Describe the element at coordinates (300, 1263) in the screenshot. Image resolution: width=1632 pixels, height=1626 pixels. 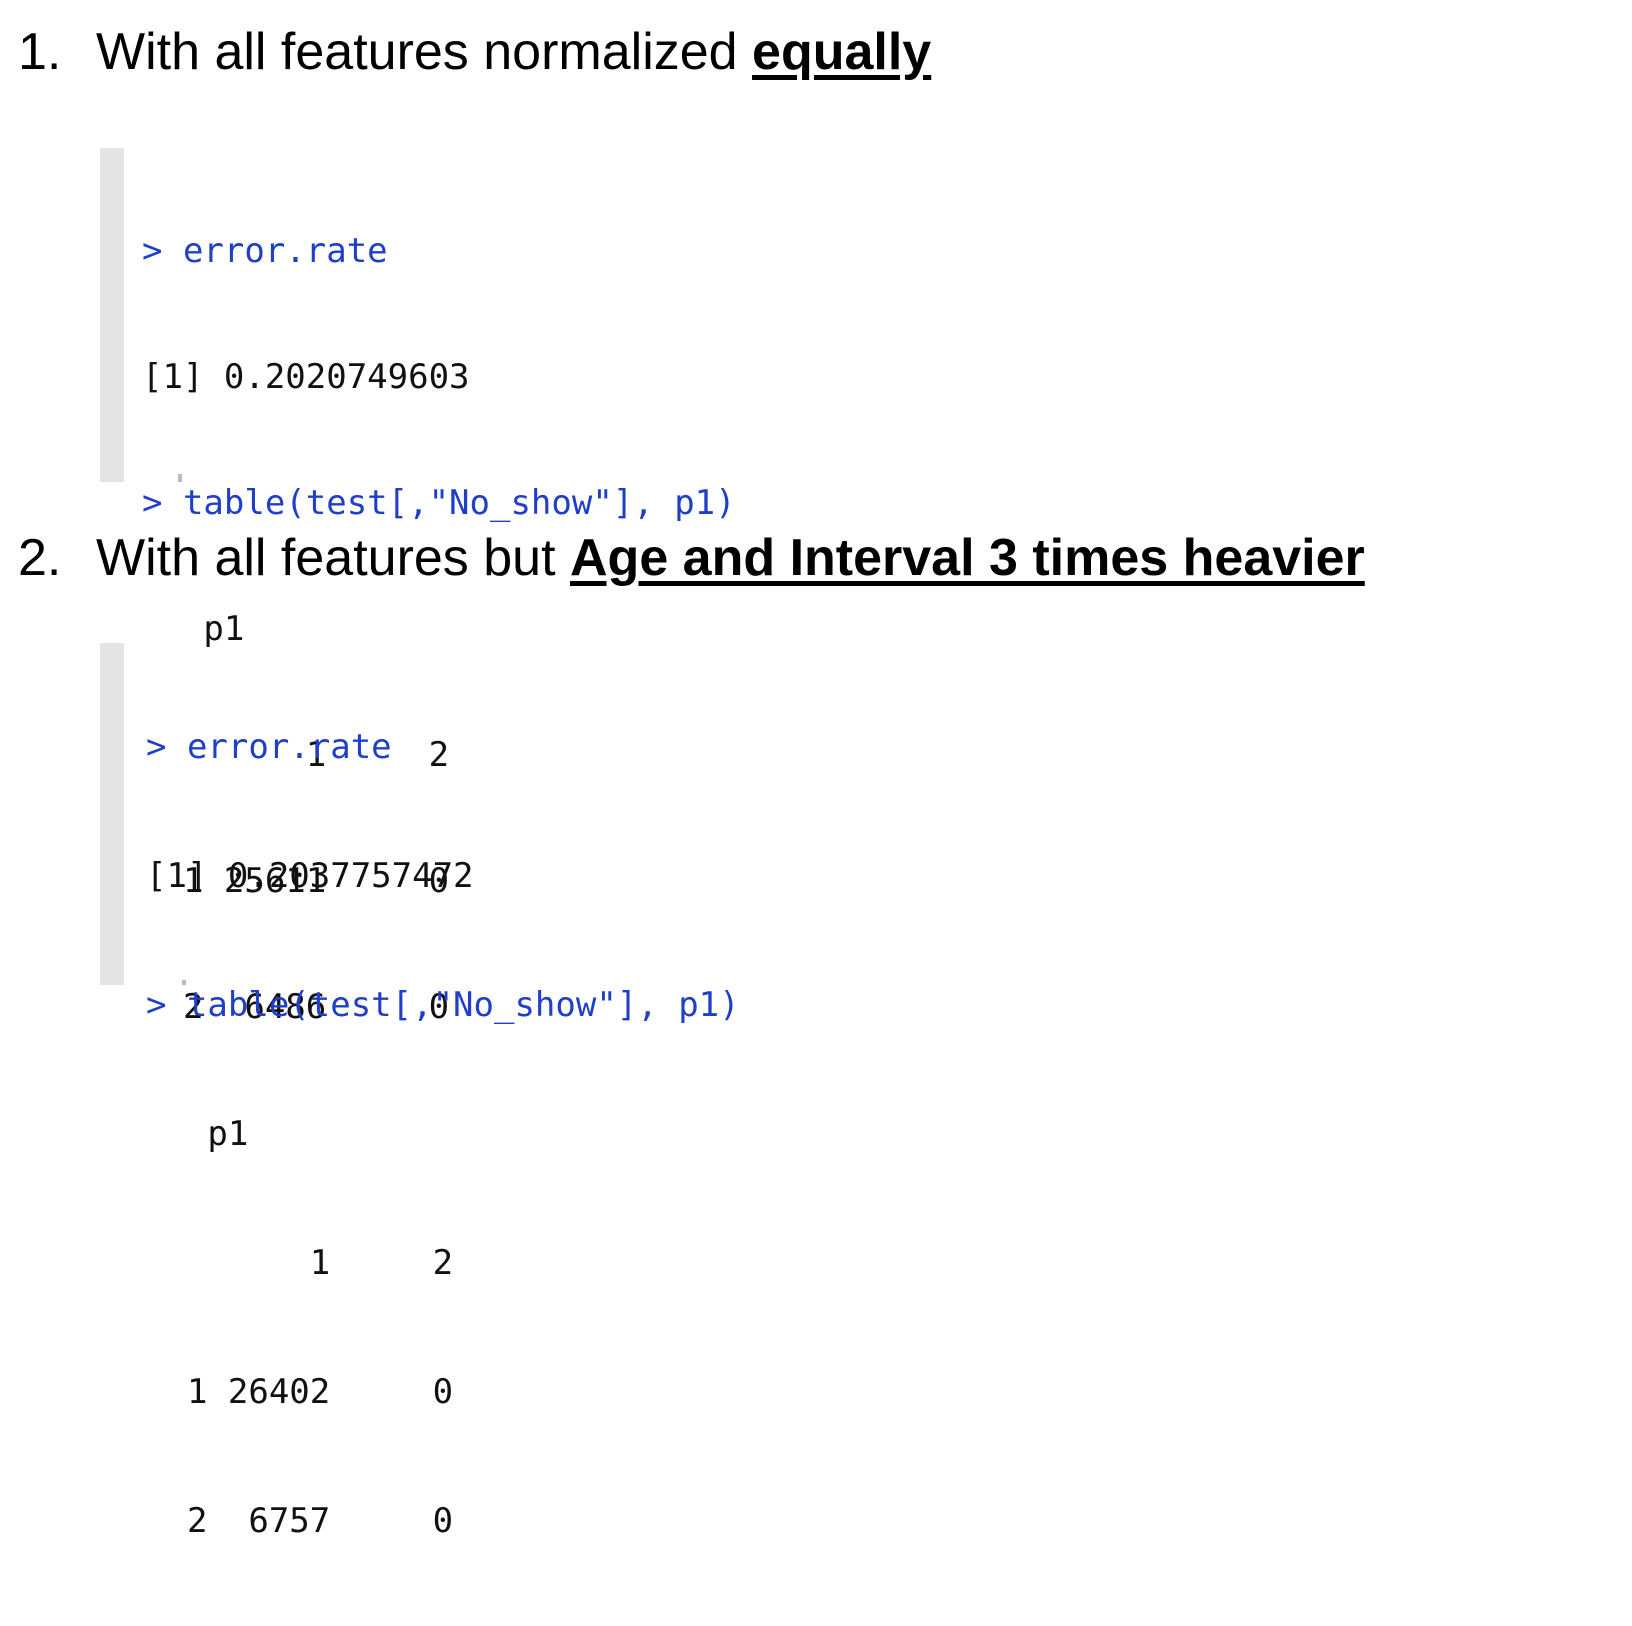
I see `console-line: 1 2` at that location.